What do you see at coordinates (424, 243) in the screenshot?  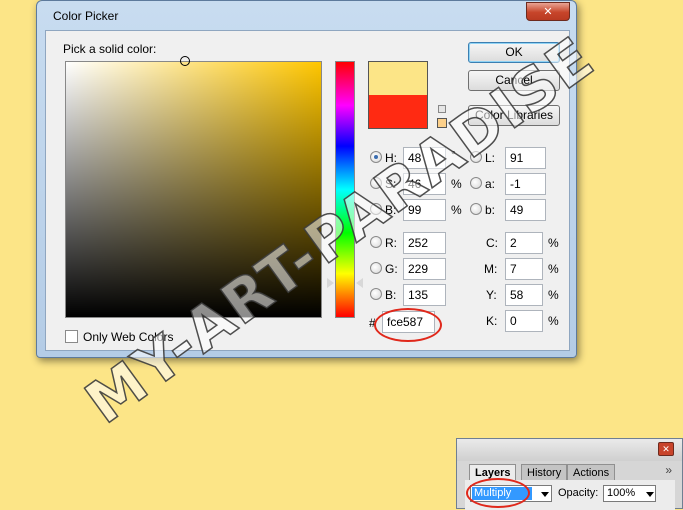 I see `red-field: 252` at bounding box center [424, 243].